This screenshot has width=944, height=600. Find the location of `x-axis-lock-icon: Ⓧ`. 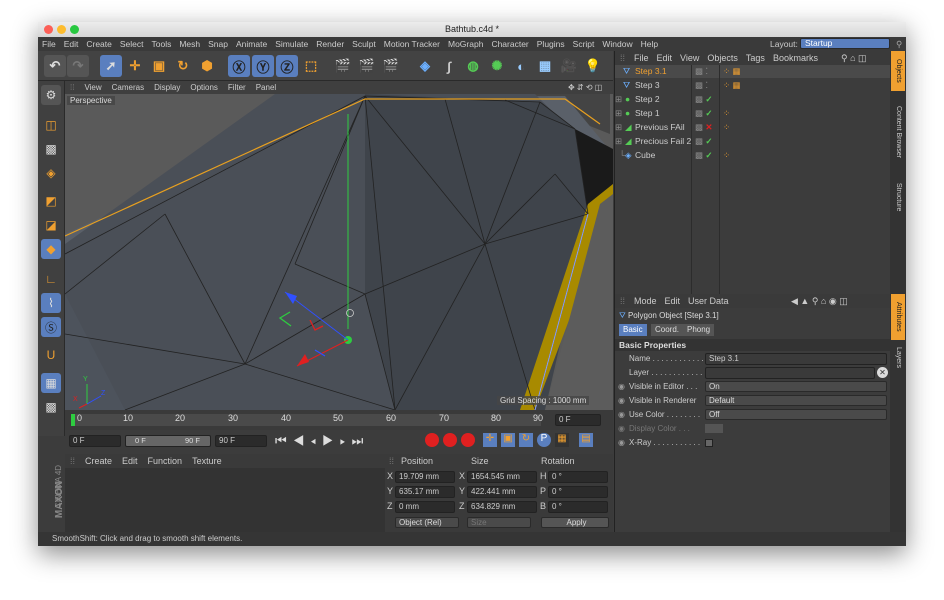

x-axis-lock-icon: Ⓧ is located at coordinates (239, 66).